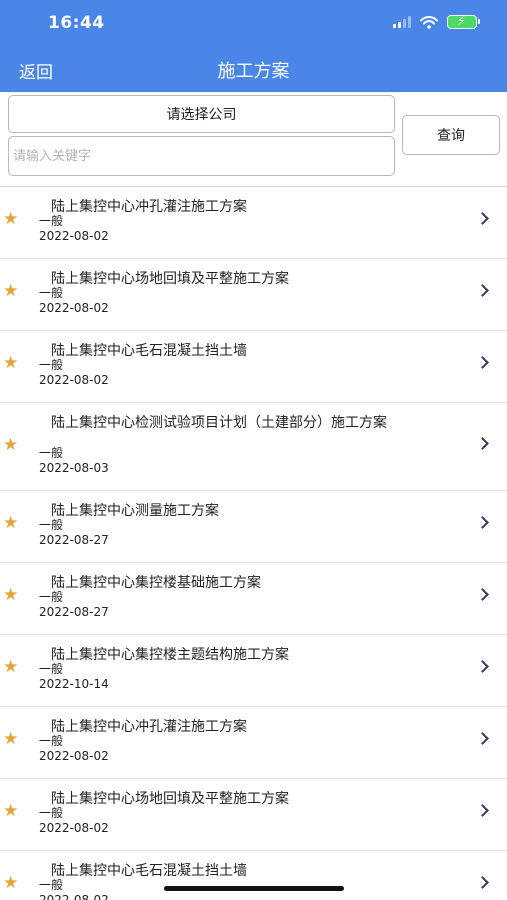 The image size is (507, 900). Describe the element at coordinates (156, 583) in the screenshot. I see `item-title: 陆上集控中心集控楼基础施工方案` at that location.